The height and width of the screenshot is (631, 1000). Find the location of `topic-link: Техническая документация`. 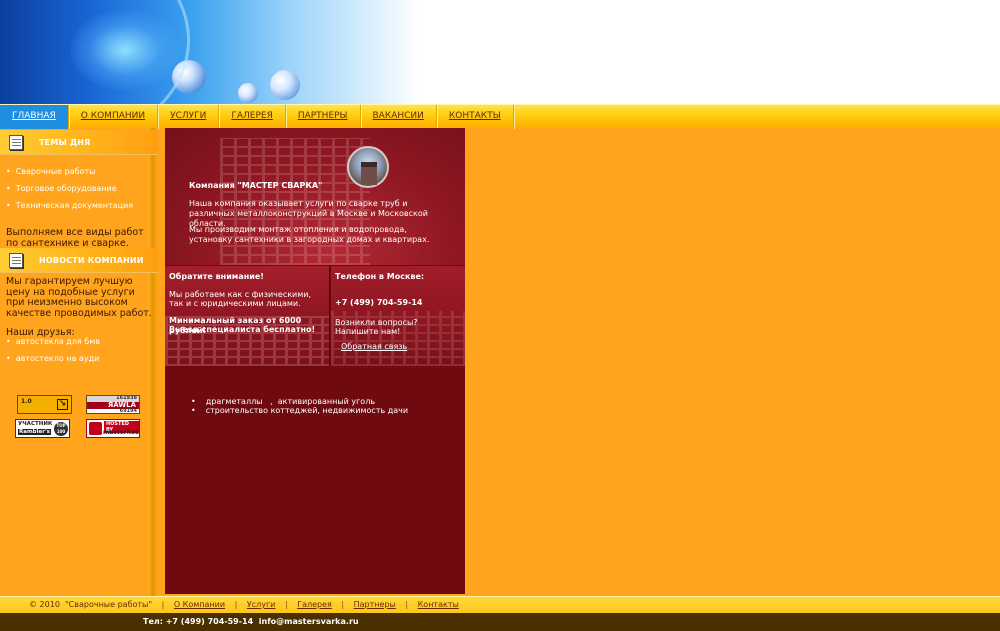

topic-link: Техническая документация is located at coordinates (74, 205).